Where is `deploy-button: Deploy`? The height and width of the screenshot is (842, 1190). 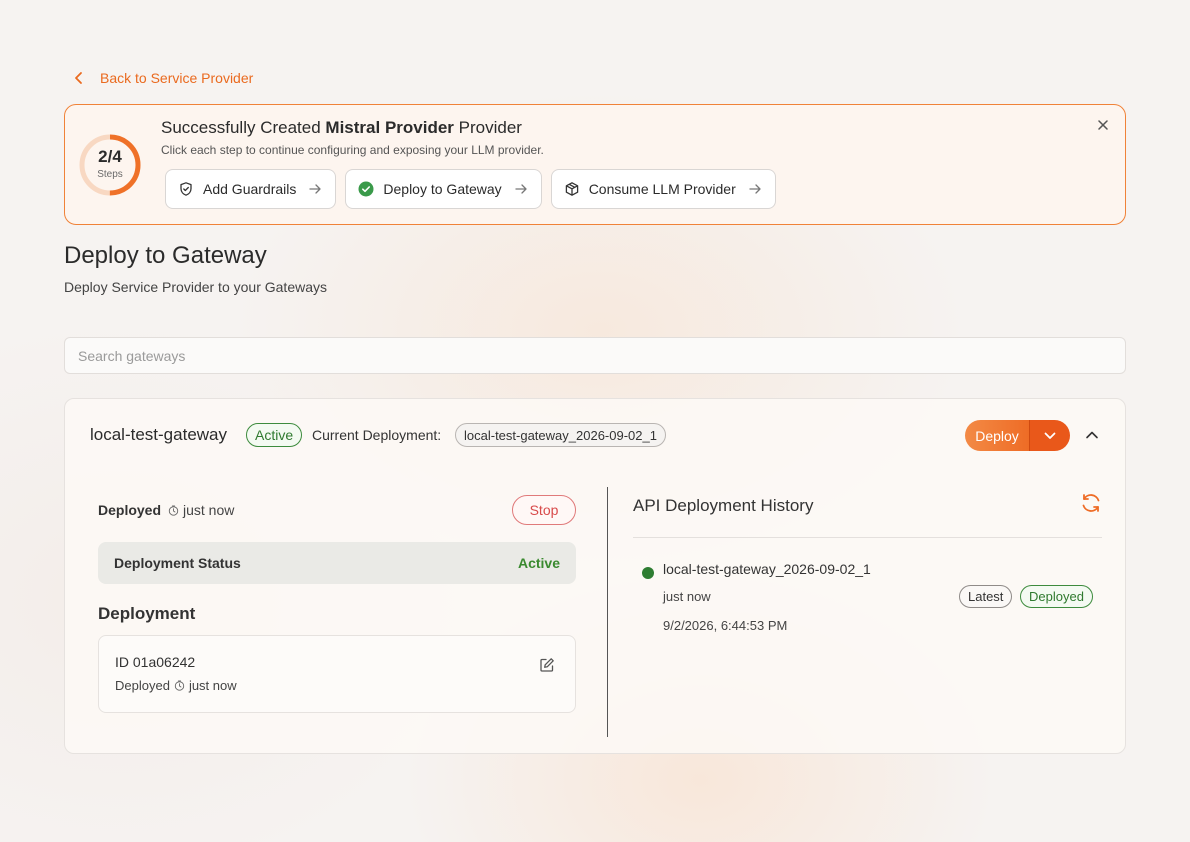 deploy-button: Deploy is located at coordinates (997, 435).